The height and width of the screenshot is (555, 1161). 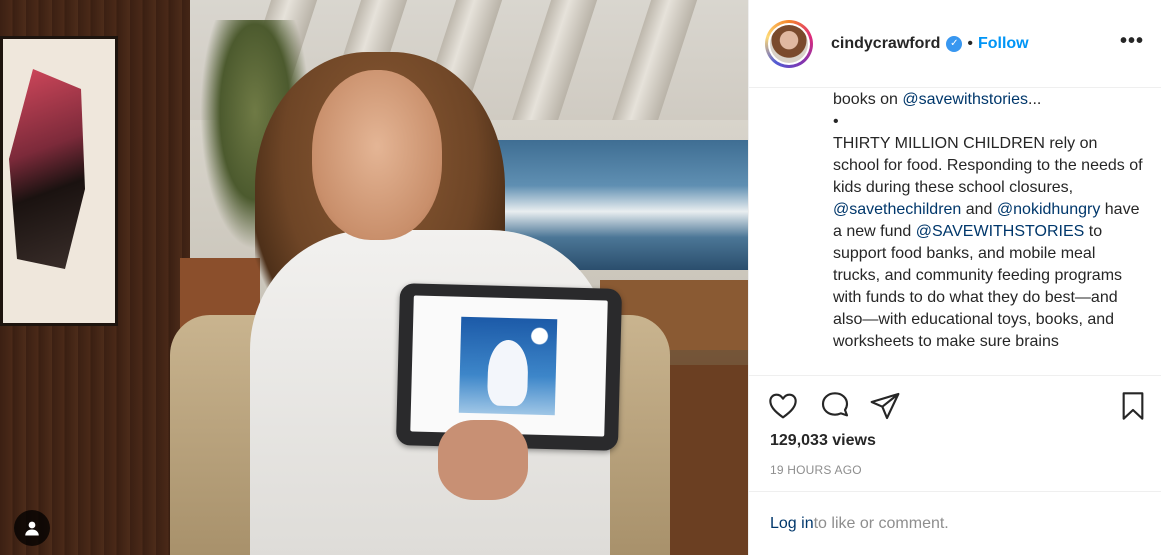 I want to click on user-icon, so click(x=32, y=528).